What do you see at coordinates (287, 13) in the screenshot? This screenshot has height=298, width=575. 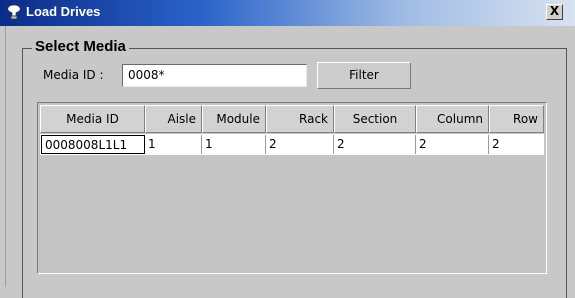 I see `title-bar: Load Drives X` at bounding box center [287, 13].